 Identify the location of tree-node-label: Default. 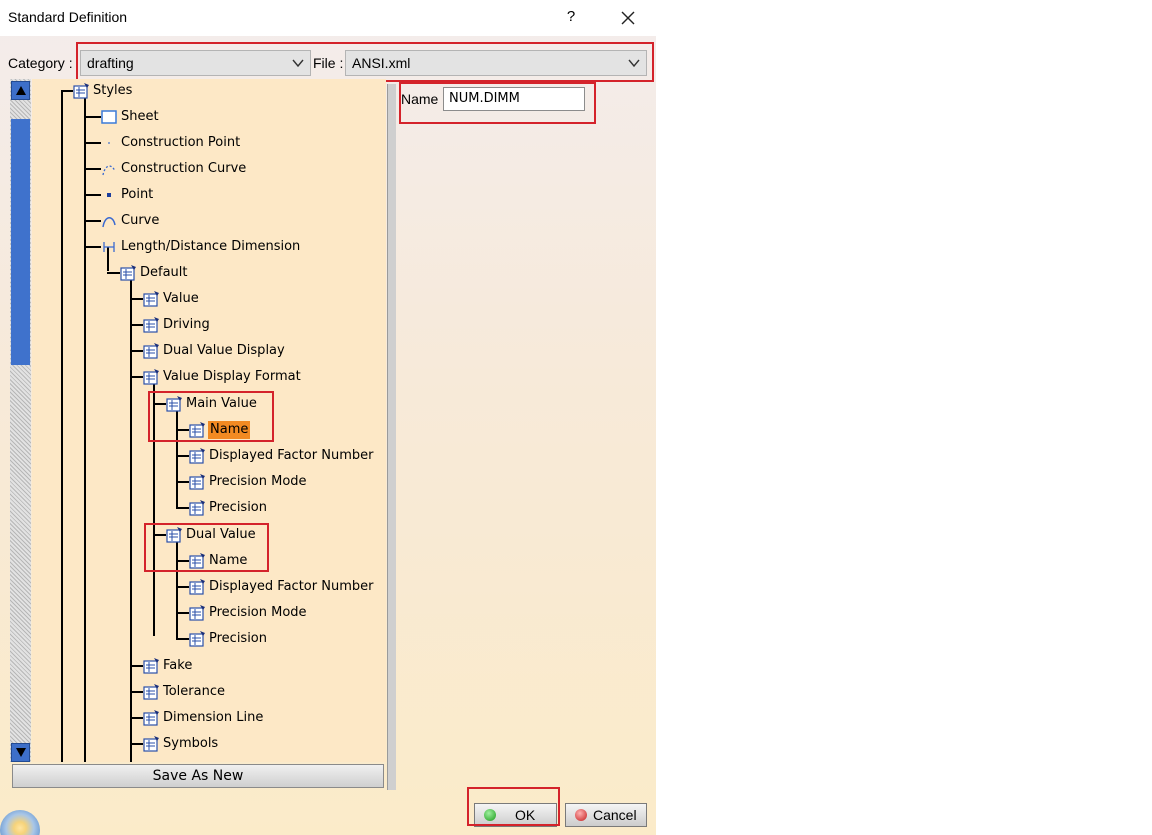
(164, 272).